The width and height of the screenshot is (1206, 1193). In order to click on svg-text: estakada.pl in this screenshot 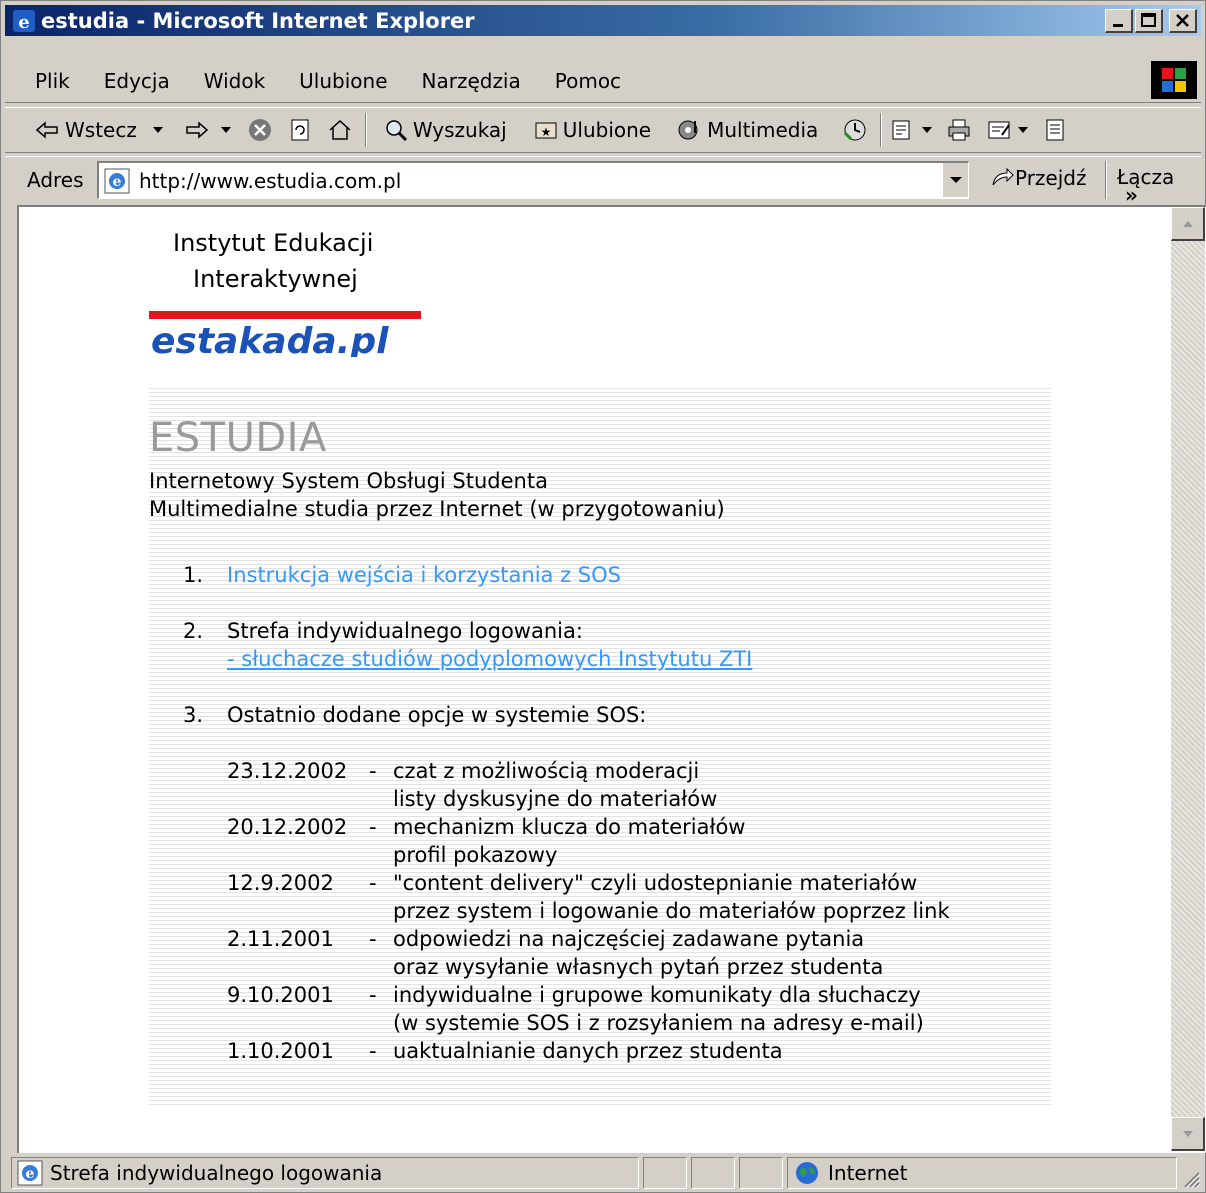, I will do `click(270, 339)`.